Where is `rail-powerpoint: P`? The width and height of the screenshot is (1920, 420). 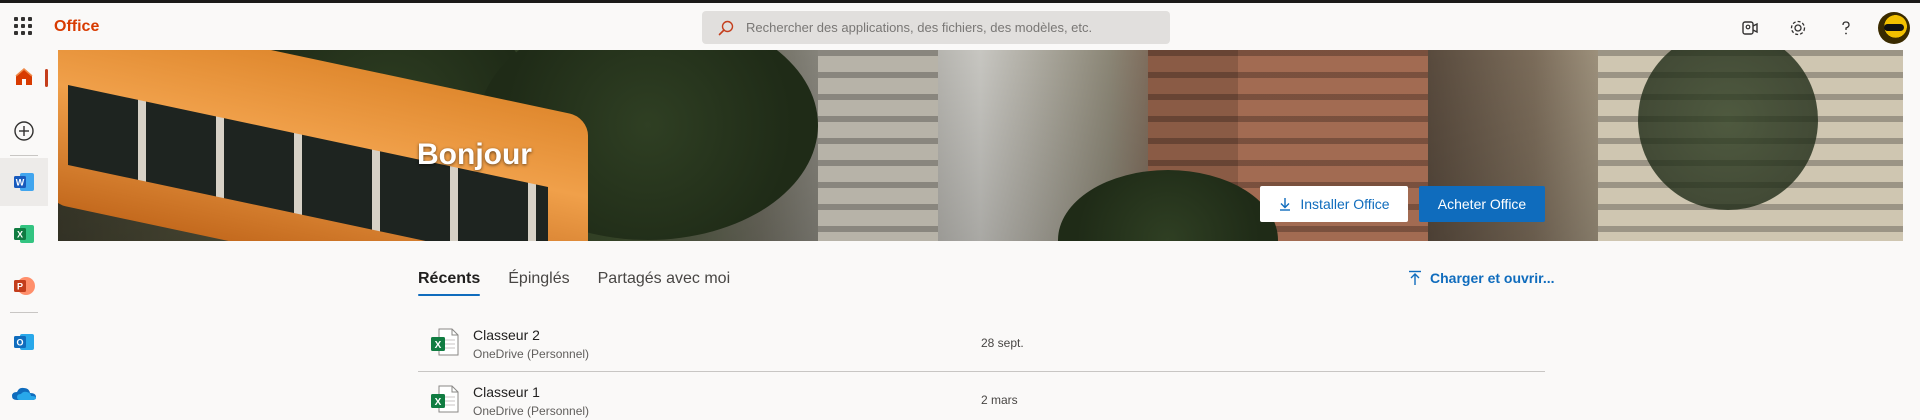 rail-powerpoint: P is located at coordinates (24, 286).